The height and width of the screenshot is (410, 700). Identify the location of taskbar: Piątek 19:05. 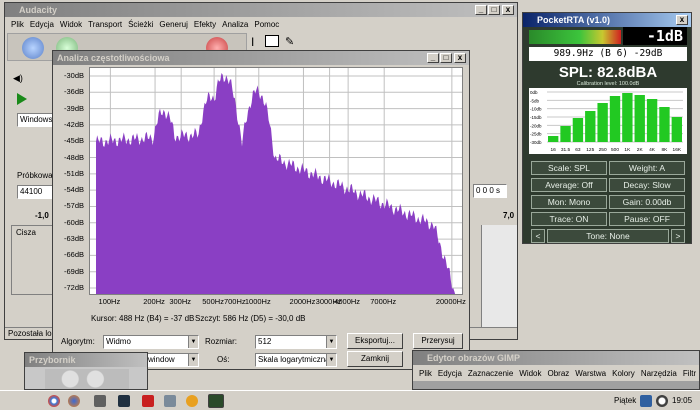
(350, 400).